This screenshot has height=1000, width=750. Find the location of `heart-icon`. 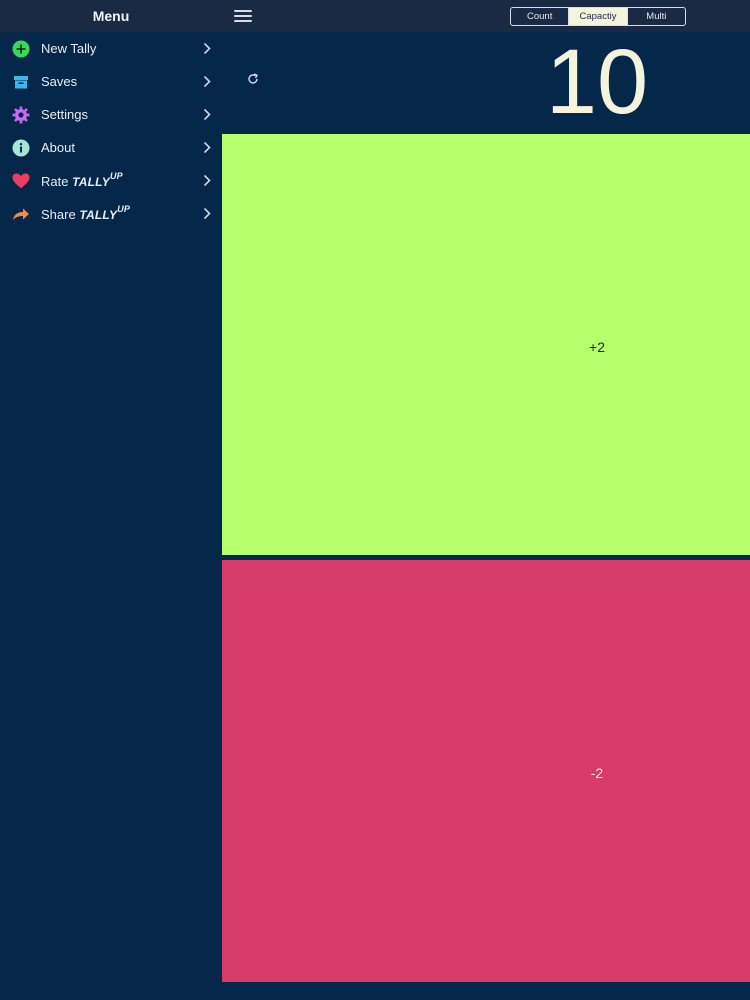

heart-icon is located at coordinates (21, 181).